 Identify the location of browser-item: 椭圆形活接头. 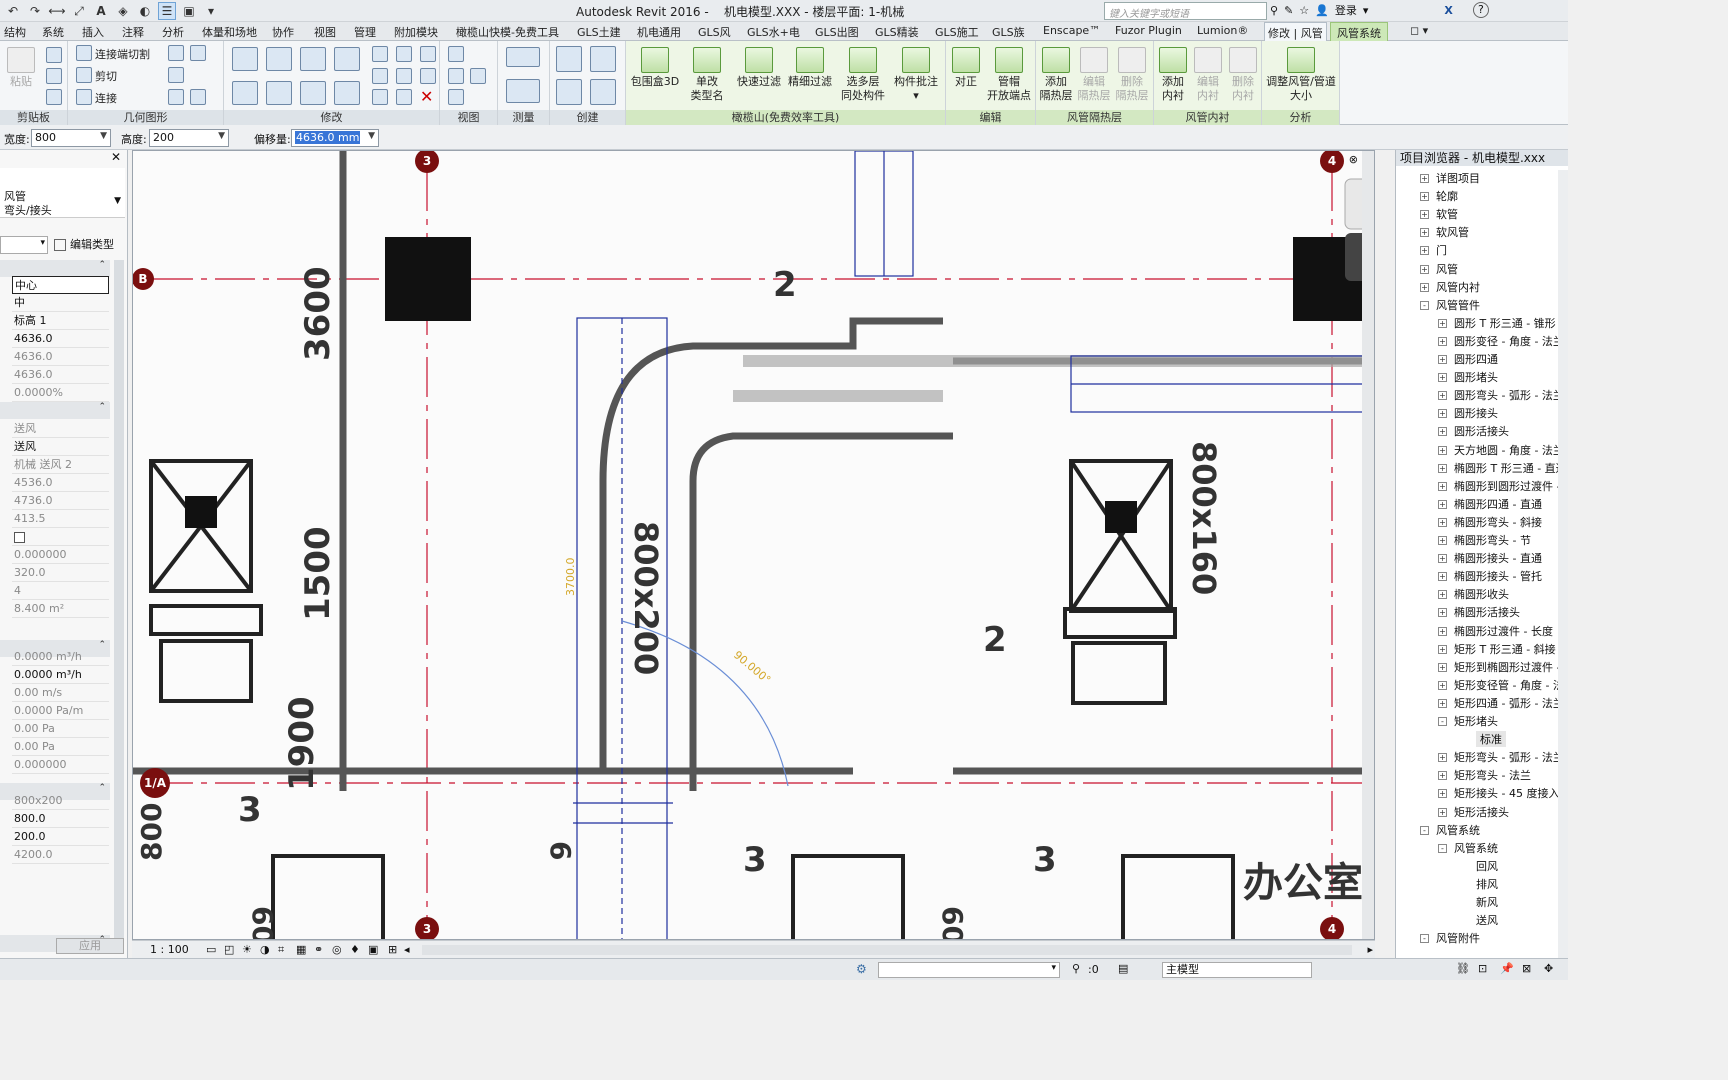
(1487, 612).